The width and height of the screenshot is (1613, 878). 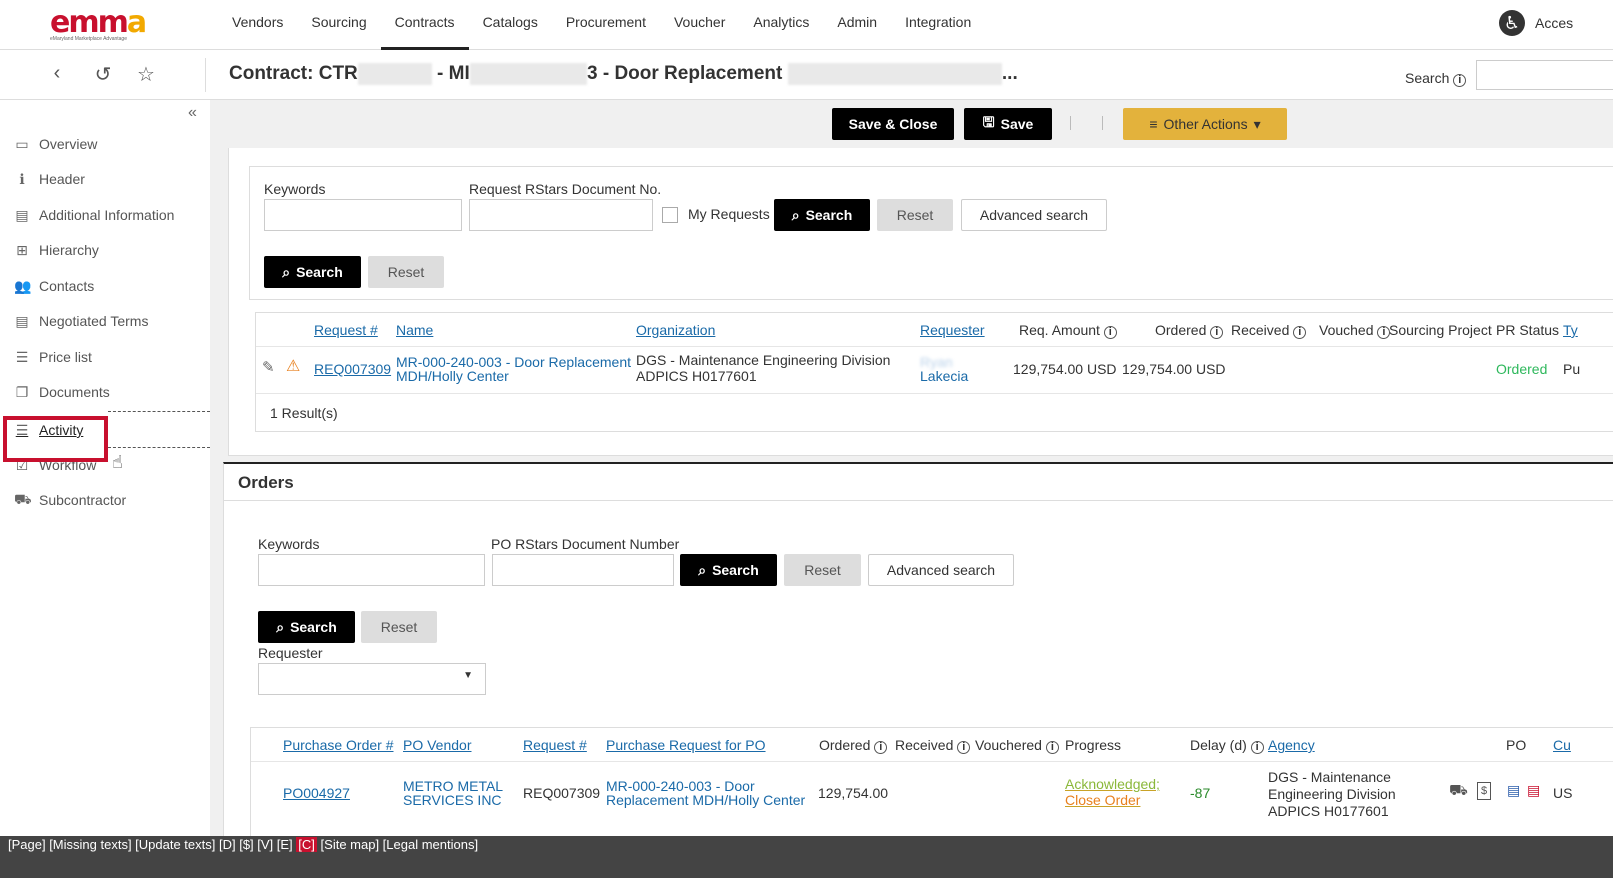 I want to click on monitor-icon: ▭, so click(x=22, y=143).